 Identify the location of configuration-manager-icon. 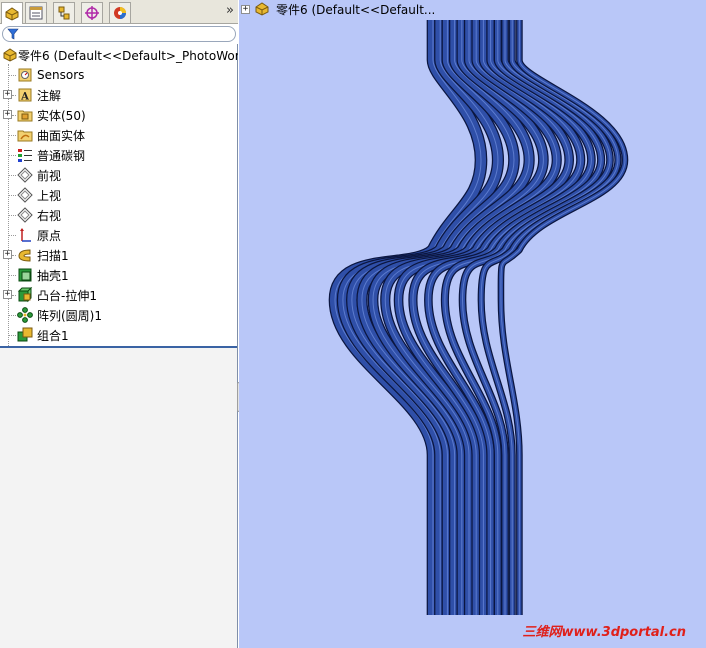
(64, 13).